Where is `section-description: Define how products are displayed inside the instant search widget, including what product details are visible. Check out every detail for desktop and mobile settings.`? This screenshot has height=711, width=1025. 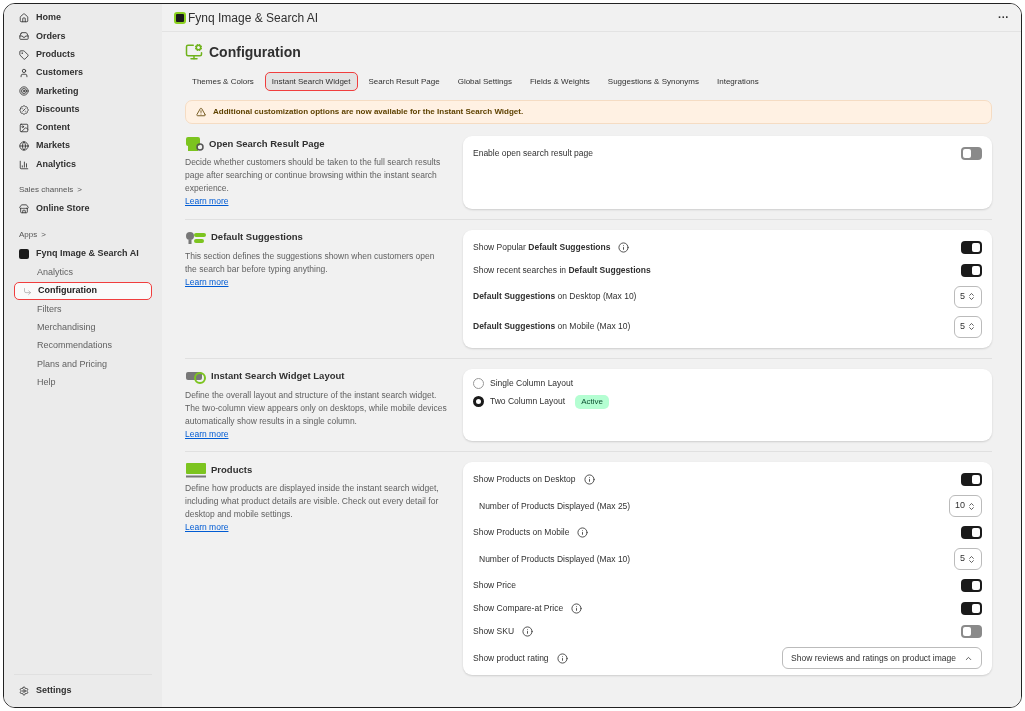
section-description: Define how products are displayed inside the instant search widget, including what product details are visible. Check out every detail for desktop and mobile settings. is located at coordinates (312, 501).